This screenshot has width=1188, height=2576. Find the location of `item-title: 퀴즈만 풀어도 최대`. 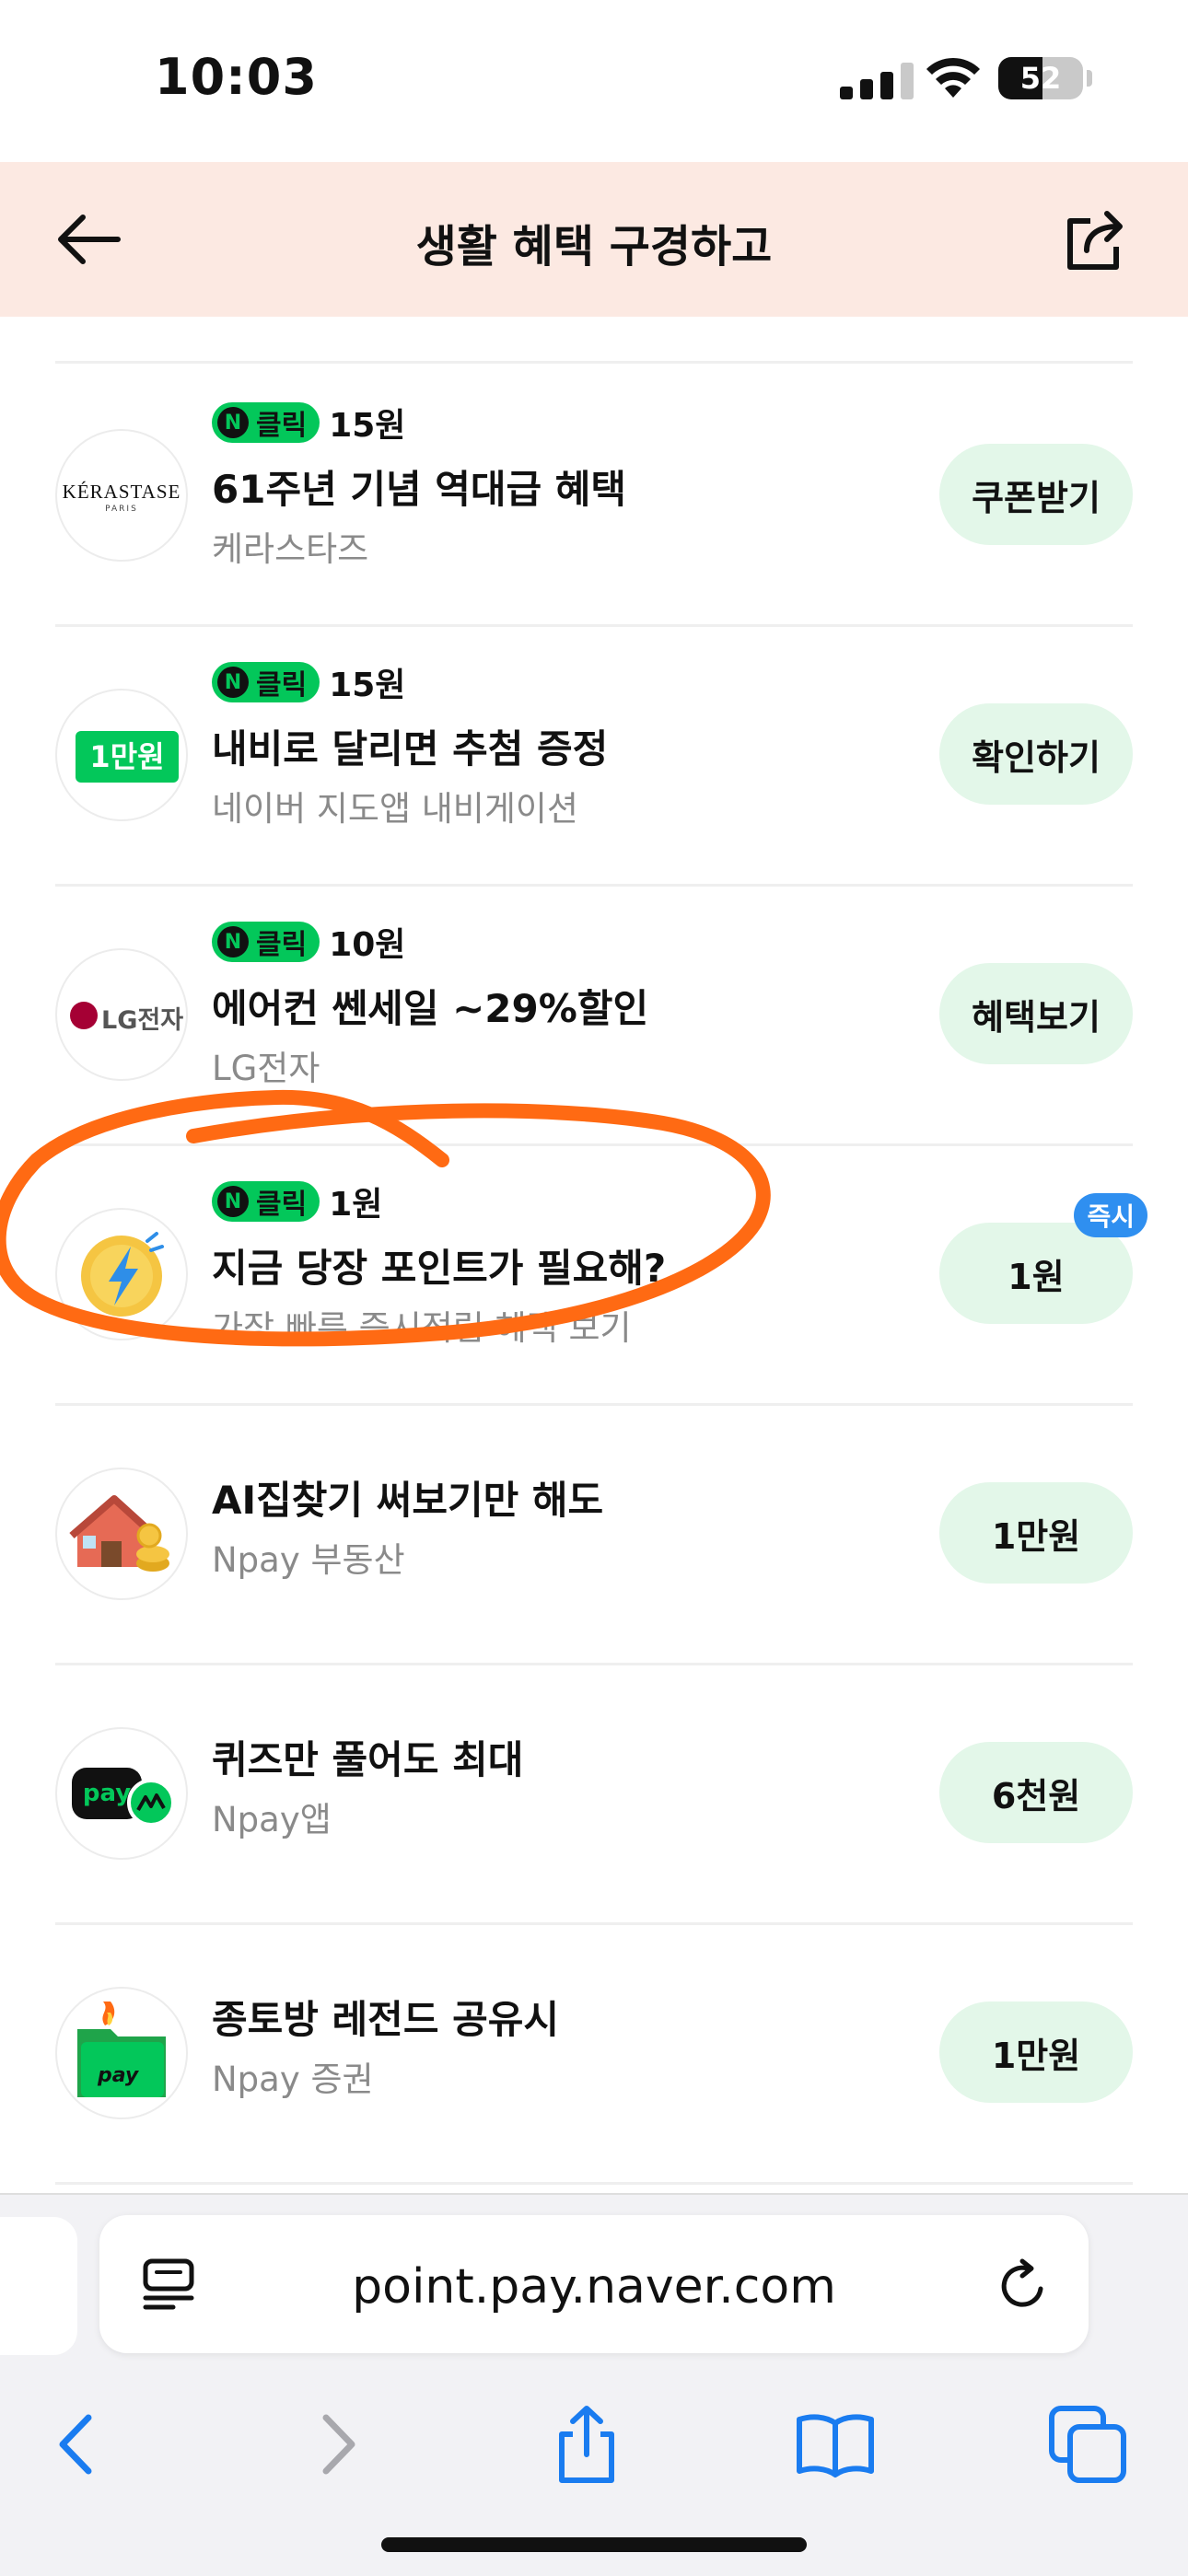

item-title: 퀴즈만 풀어도 최대 is located at coordinates (368, 1759).